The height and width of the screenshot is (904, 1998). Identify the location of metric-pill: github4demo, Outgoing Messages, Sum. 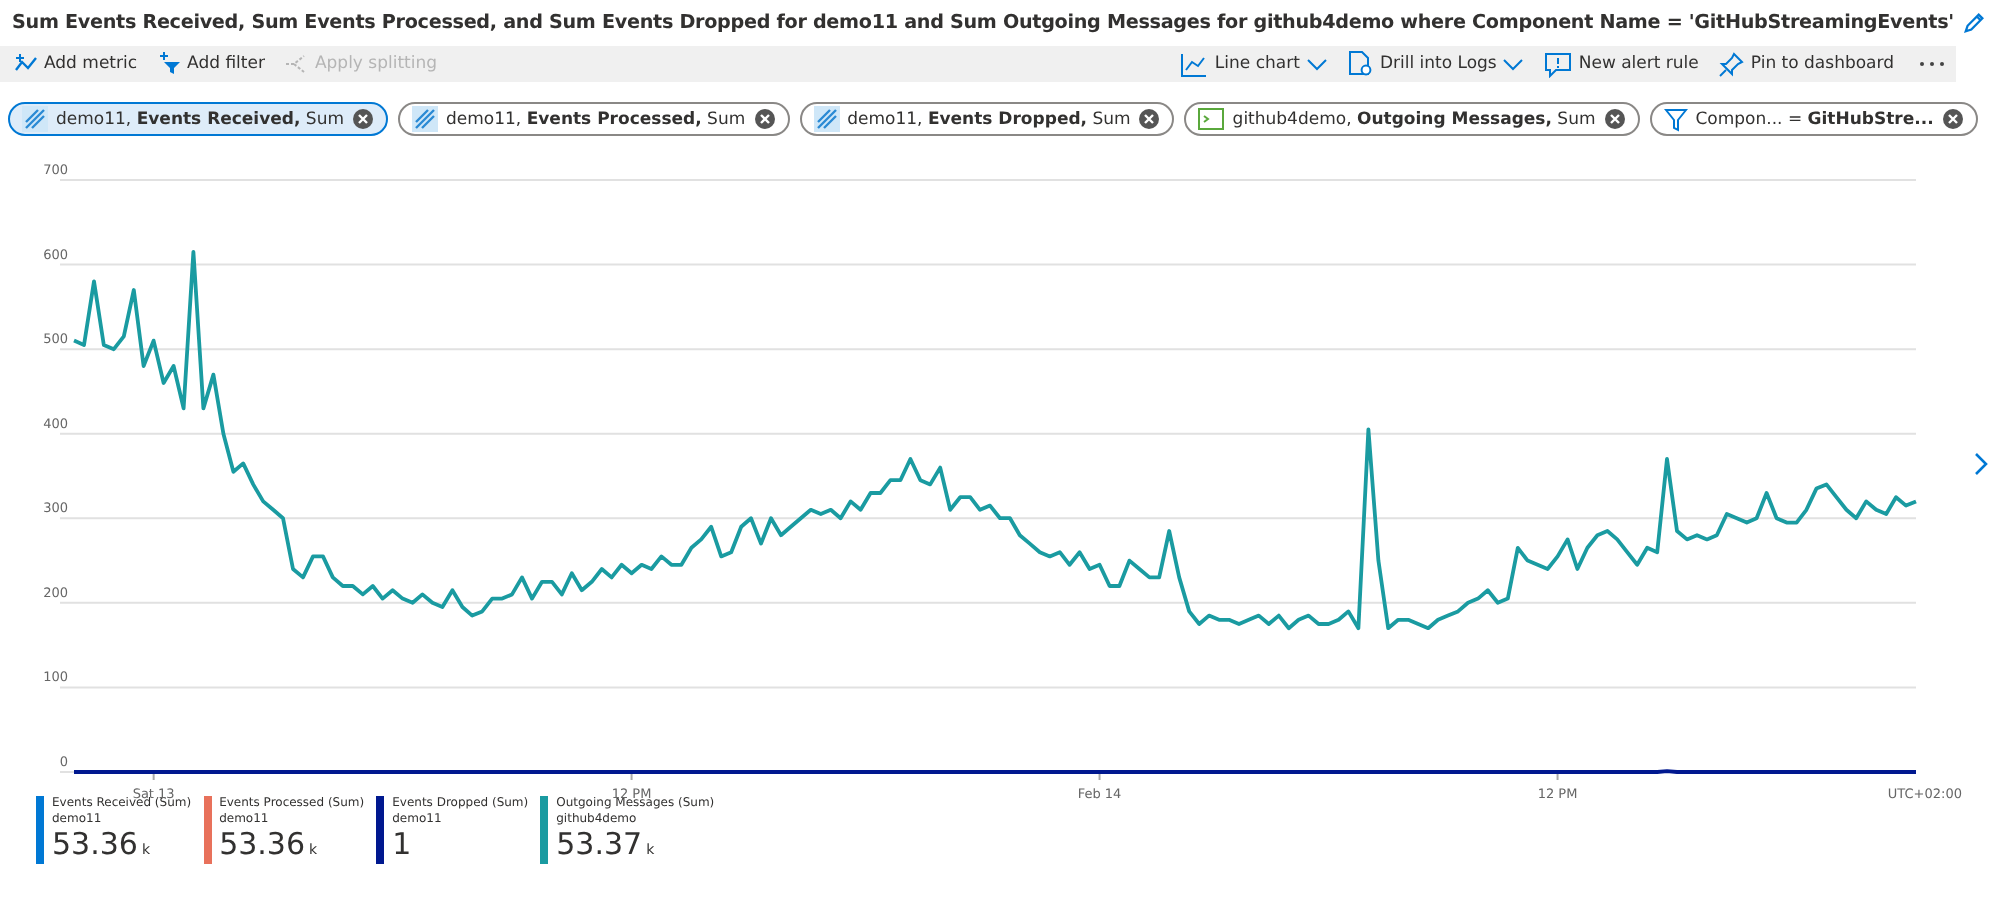
(1412, 119).